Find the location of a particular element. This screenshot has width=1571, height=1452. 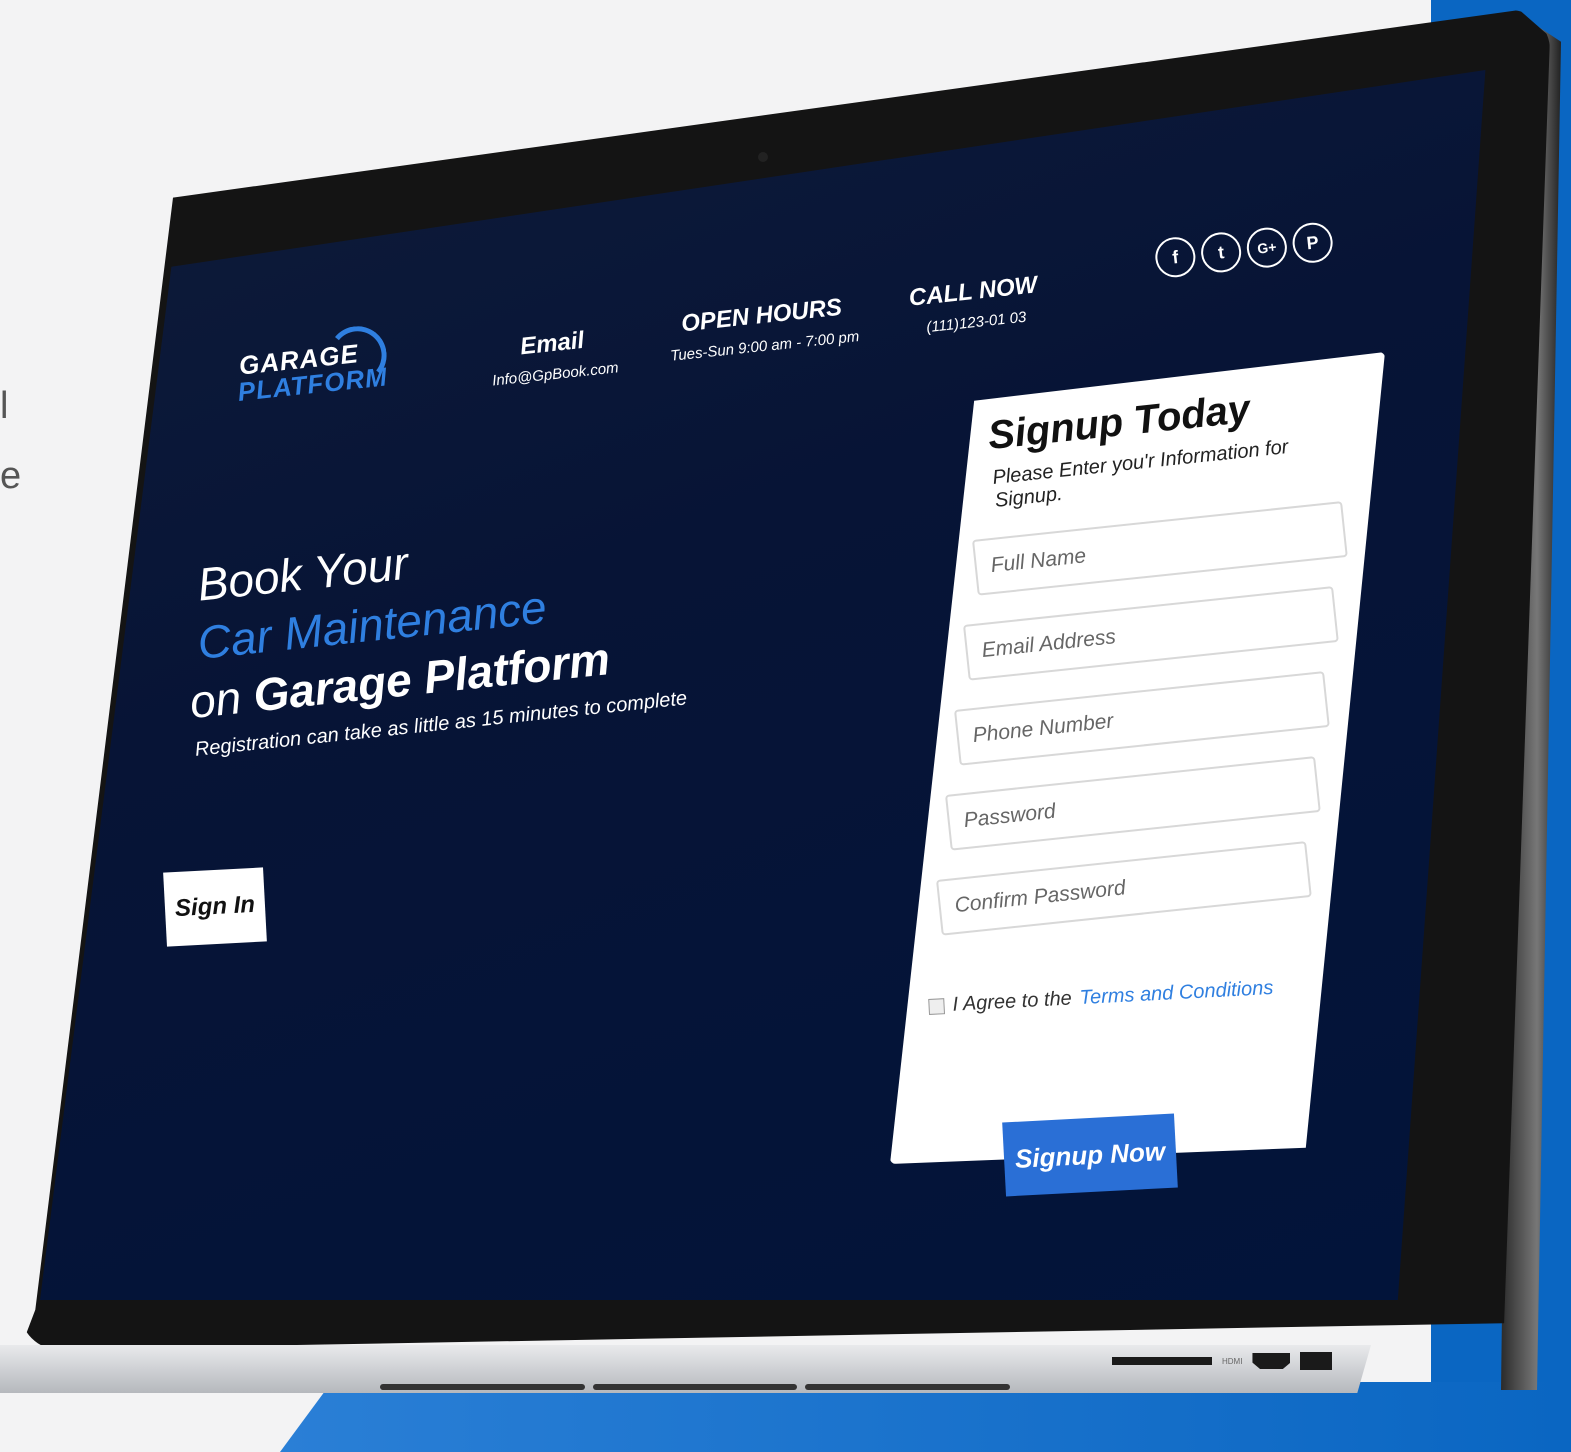

agree-checkbox is located at coordinates (936, 1006).